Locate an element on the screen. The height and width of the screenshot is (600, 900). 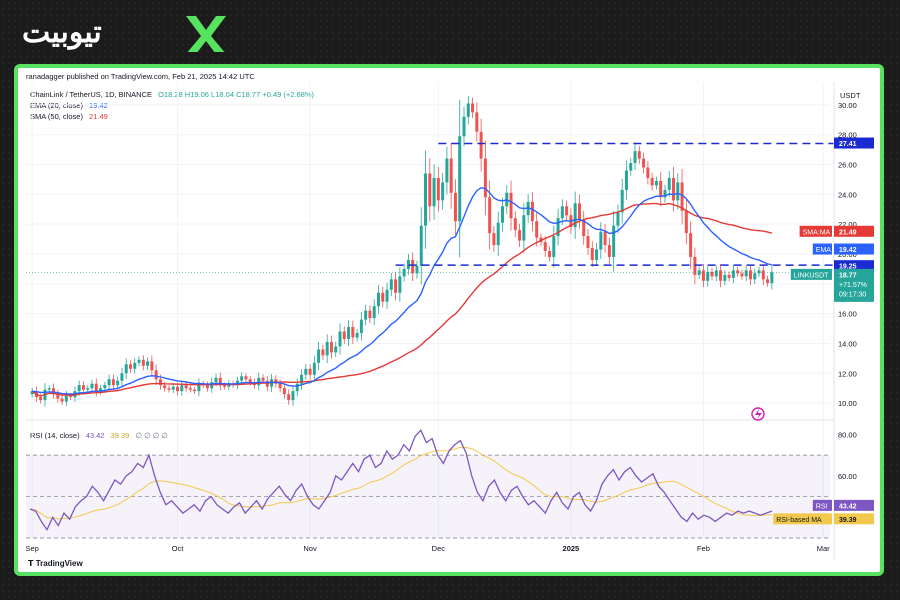
price-tick-label: 10.00 is located at coordinates (847, 403).